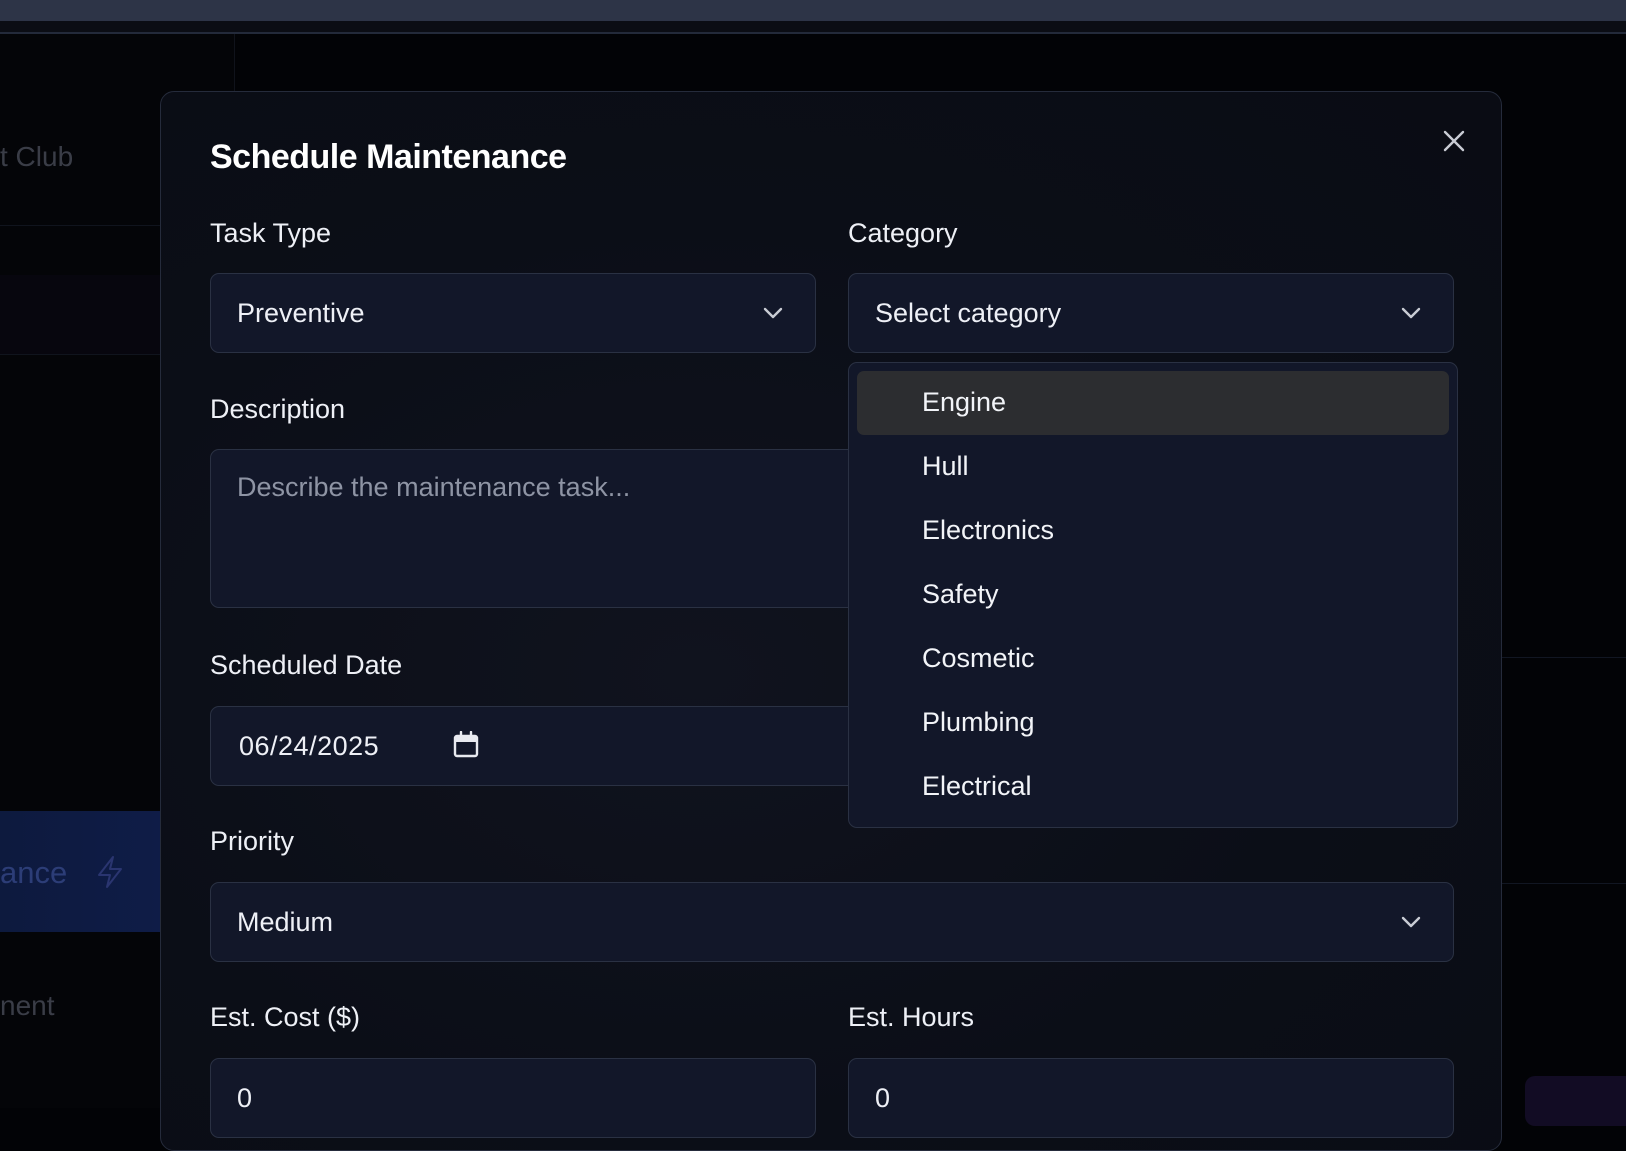 The height and width of the screenshot is (1151, 1626). I want to click on dropdown-option-electronics: Electronics, so click(1153, 531).